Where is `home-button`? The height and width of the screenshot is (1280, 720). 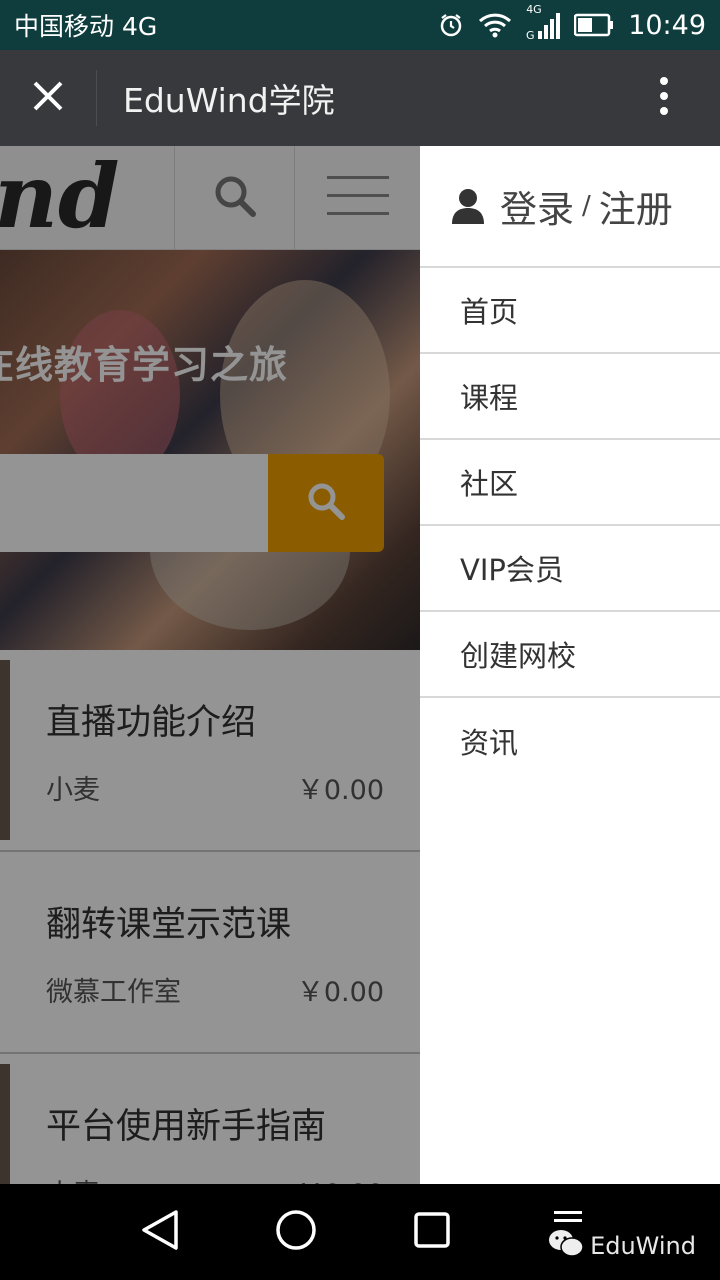
home-button is located at coordinates (296, 1232).